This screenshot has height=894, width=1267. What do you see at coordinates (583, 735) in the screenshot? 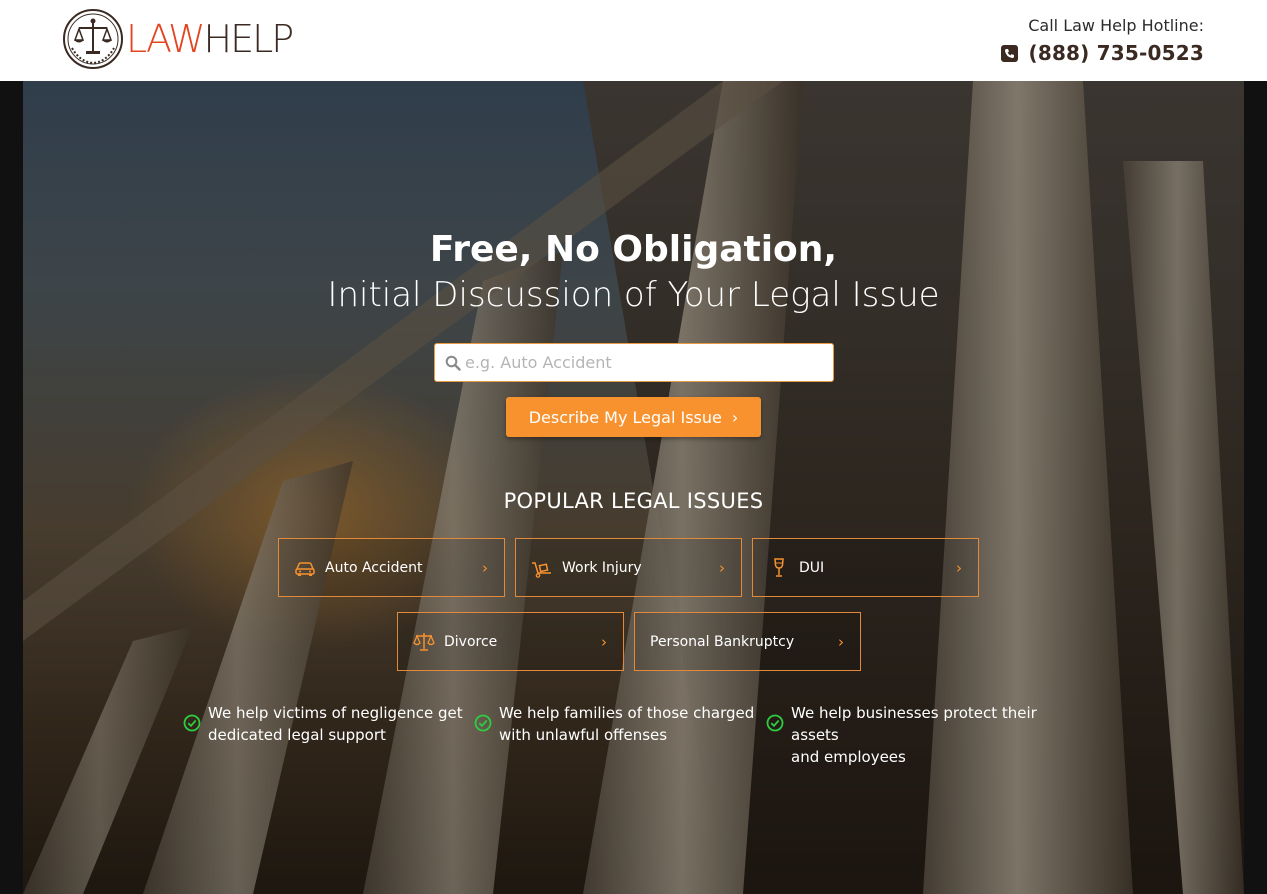
I see `benefit-text-line: with unlawful offenses` at bounding box center [583, 735].